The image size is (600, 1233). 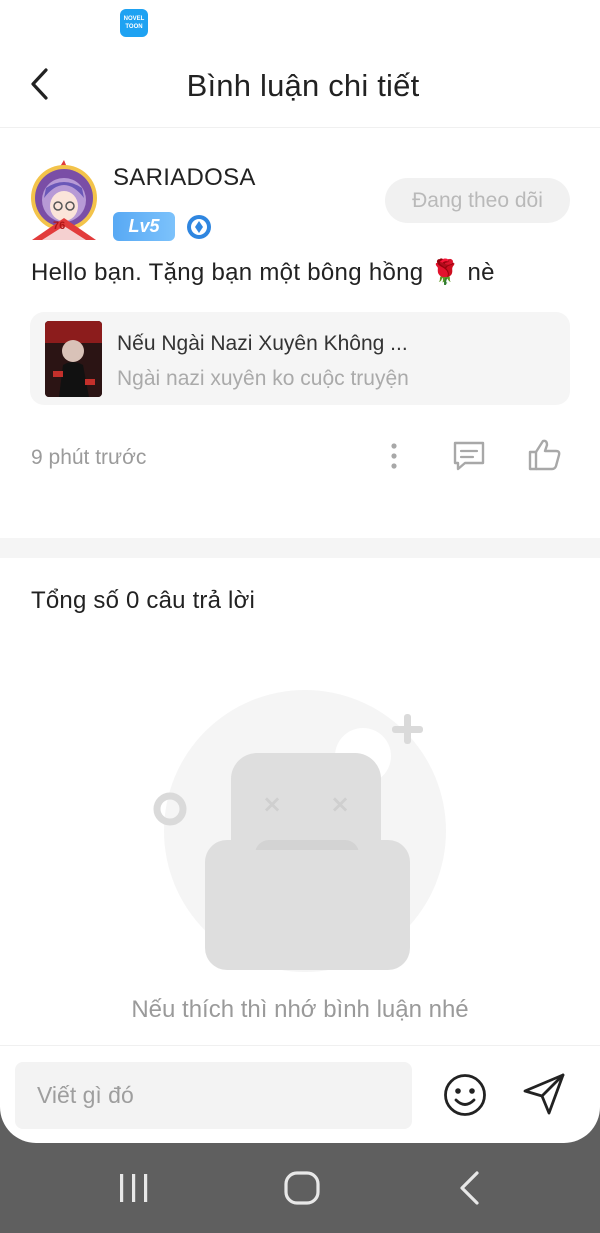 What do you see at coordinates (184, 178) in the screenshot?
I see `username: SARIADOSA` at bounding box center [184, 178].